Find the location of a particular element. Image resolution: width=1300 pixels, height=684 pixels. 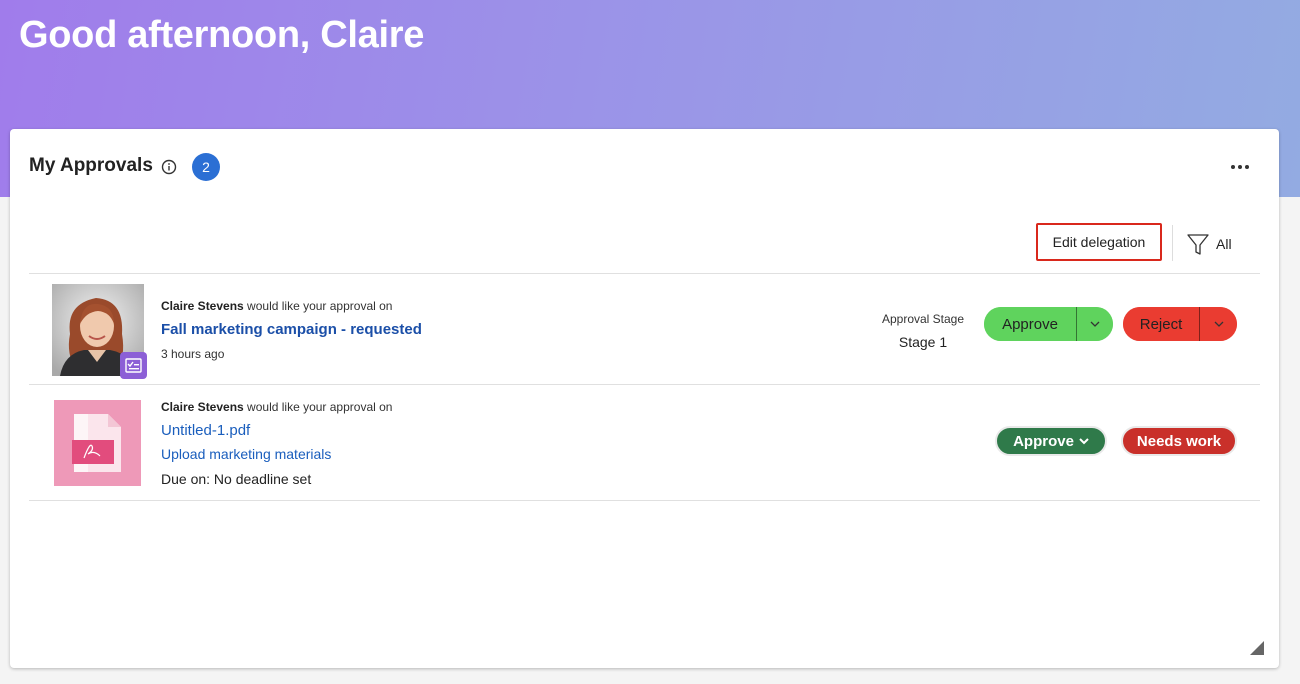

edit-delegation-button: Edit delegation is located at coordinates (1099, 242).